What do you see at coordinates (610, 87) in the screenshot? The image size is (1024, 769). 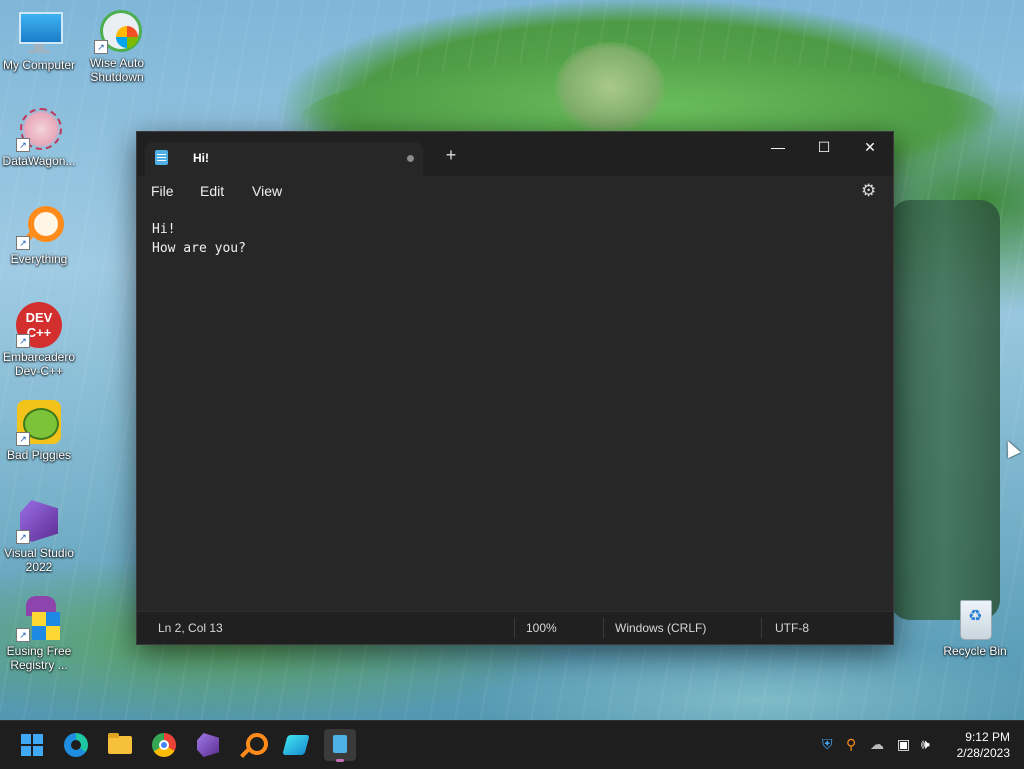 I see `wallpaper-frog` at bounding box center [610, 87].